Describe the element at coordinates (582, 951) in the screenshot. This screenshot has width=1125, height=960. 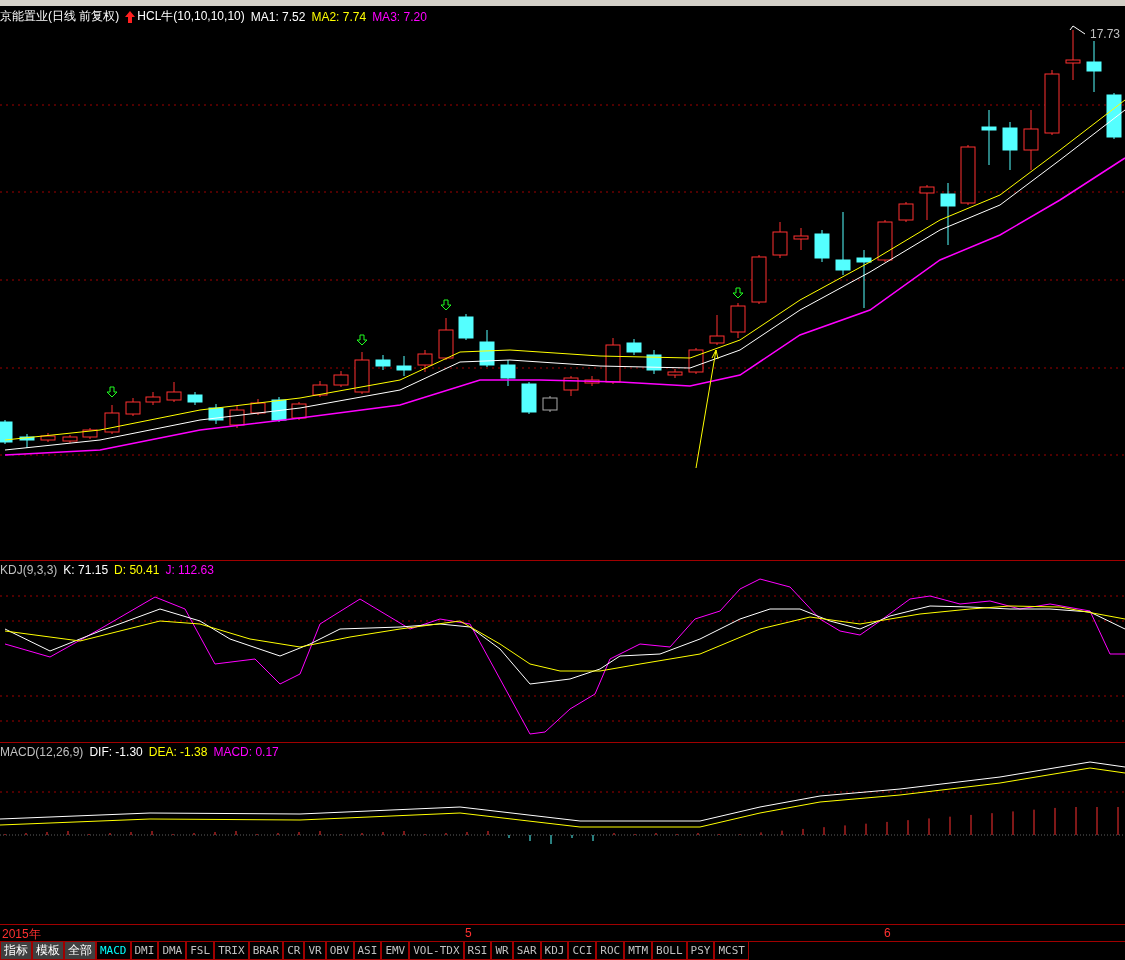
I see `indicator-tab: CCI` at that location.